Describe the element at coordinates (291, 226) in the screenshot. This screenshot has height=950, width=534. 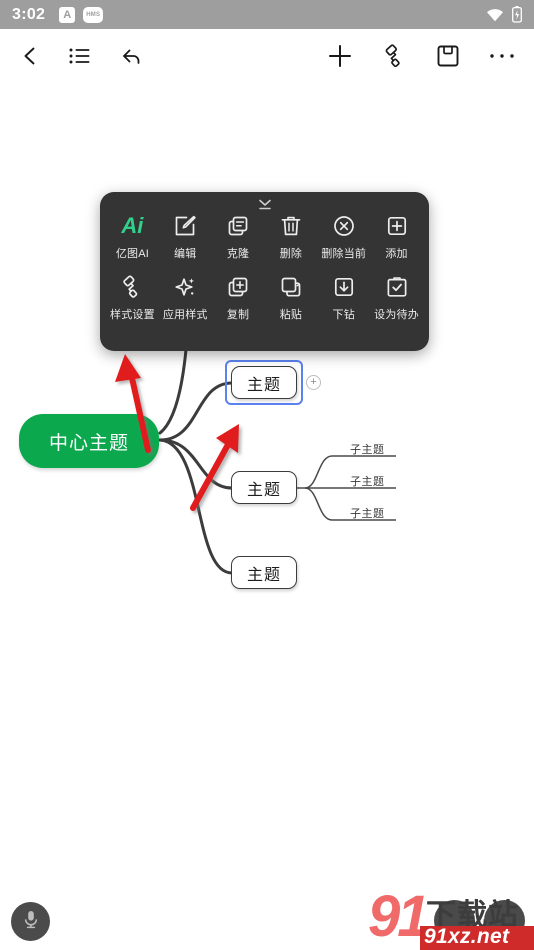
I see `trash-icon` at that location.